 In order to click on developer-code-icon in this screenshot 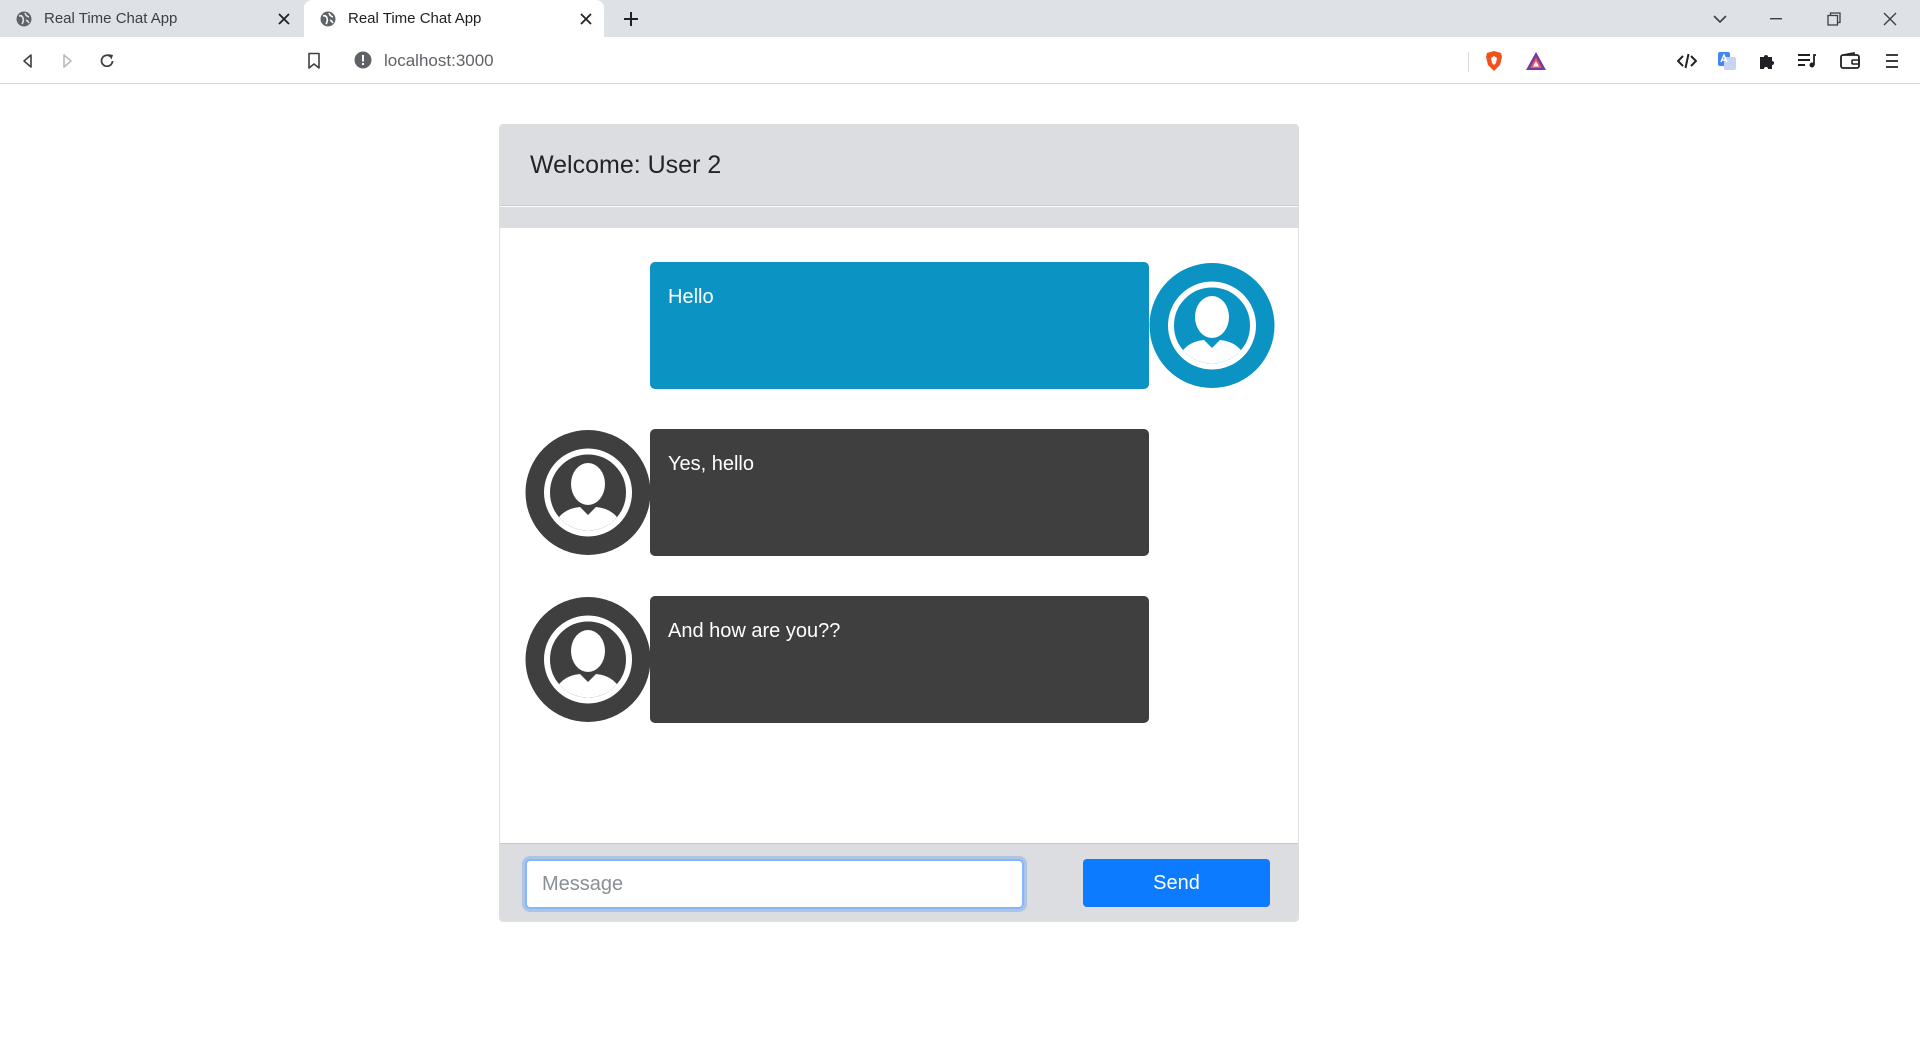, I will do `click(1687, 61)`.